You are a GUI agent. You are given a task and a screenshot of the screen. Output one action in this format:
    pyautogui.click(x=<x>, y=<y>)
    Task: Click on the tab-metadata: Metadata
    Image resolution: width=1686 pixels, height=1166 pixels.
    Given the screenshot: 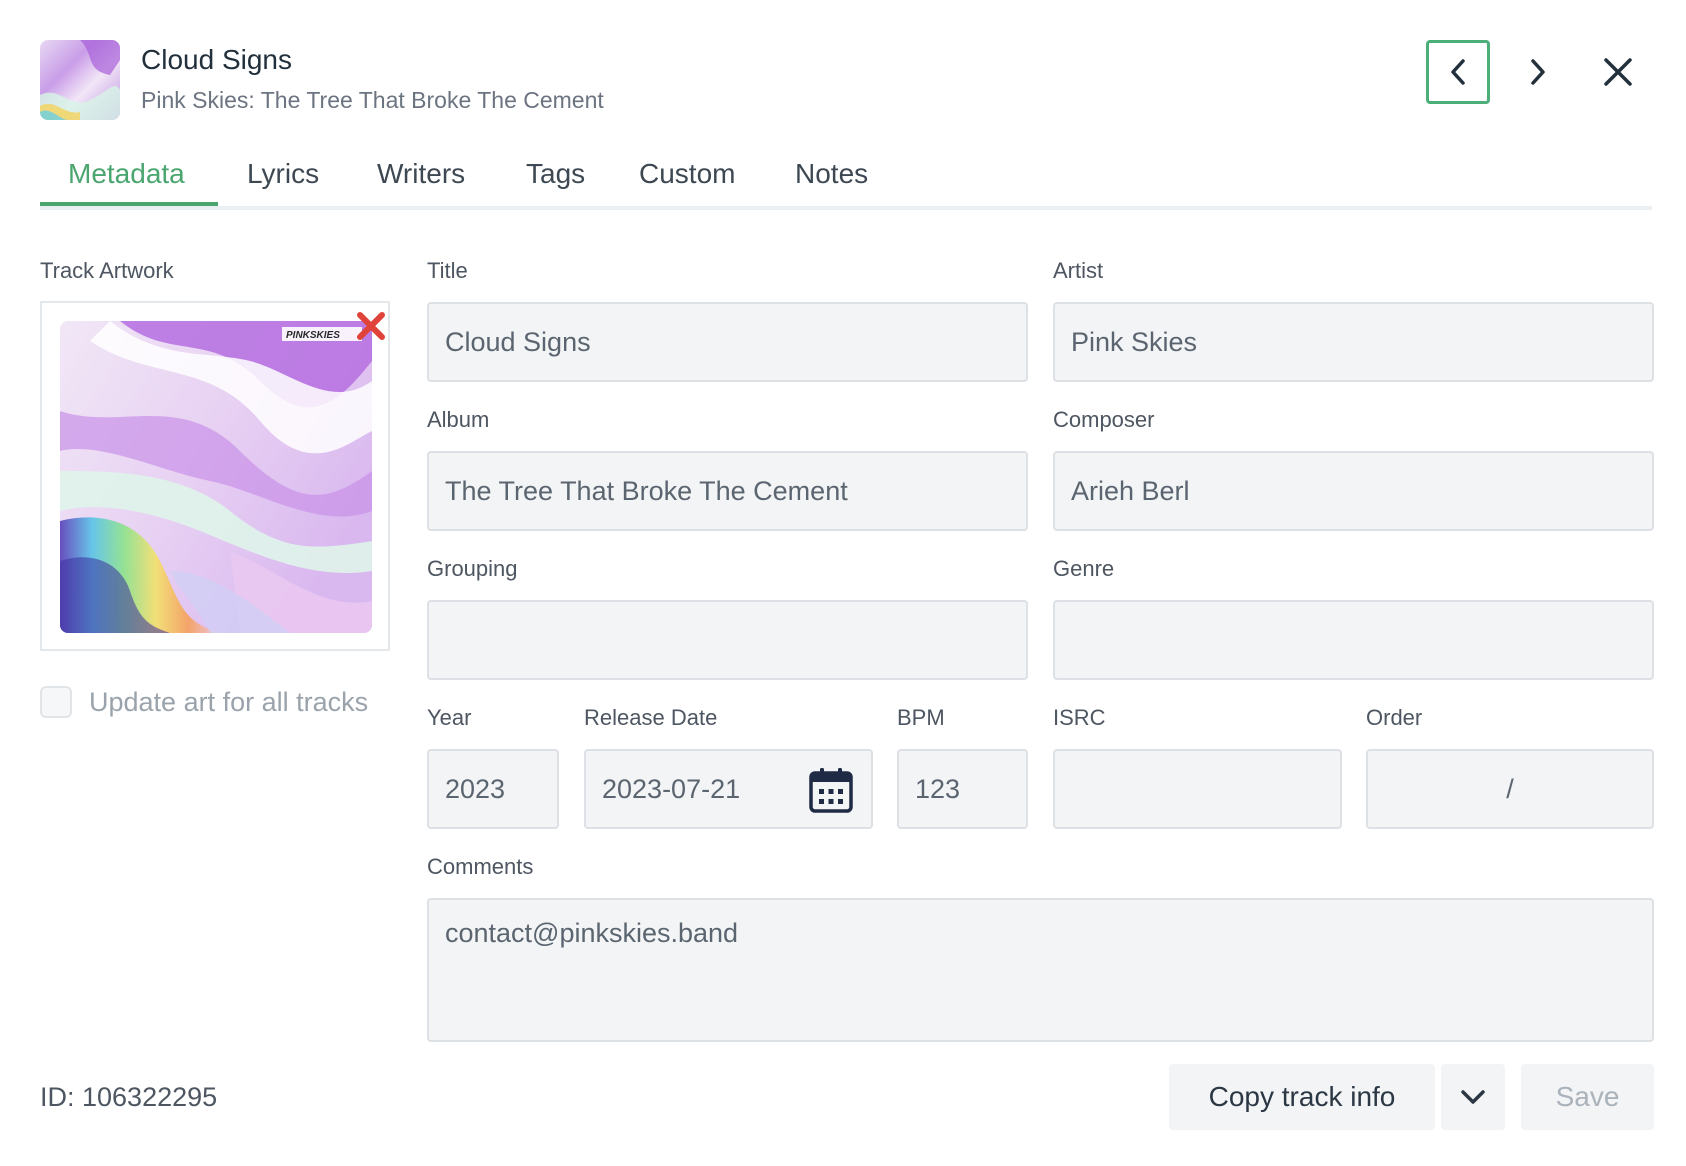 What is the action you would take?
    pyautogui.click(x=126, y=174)
    